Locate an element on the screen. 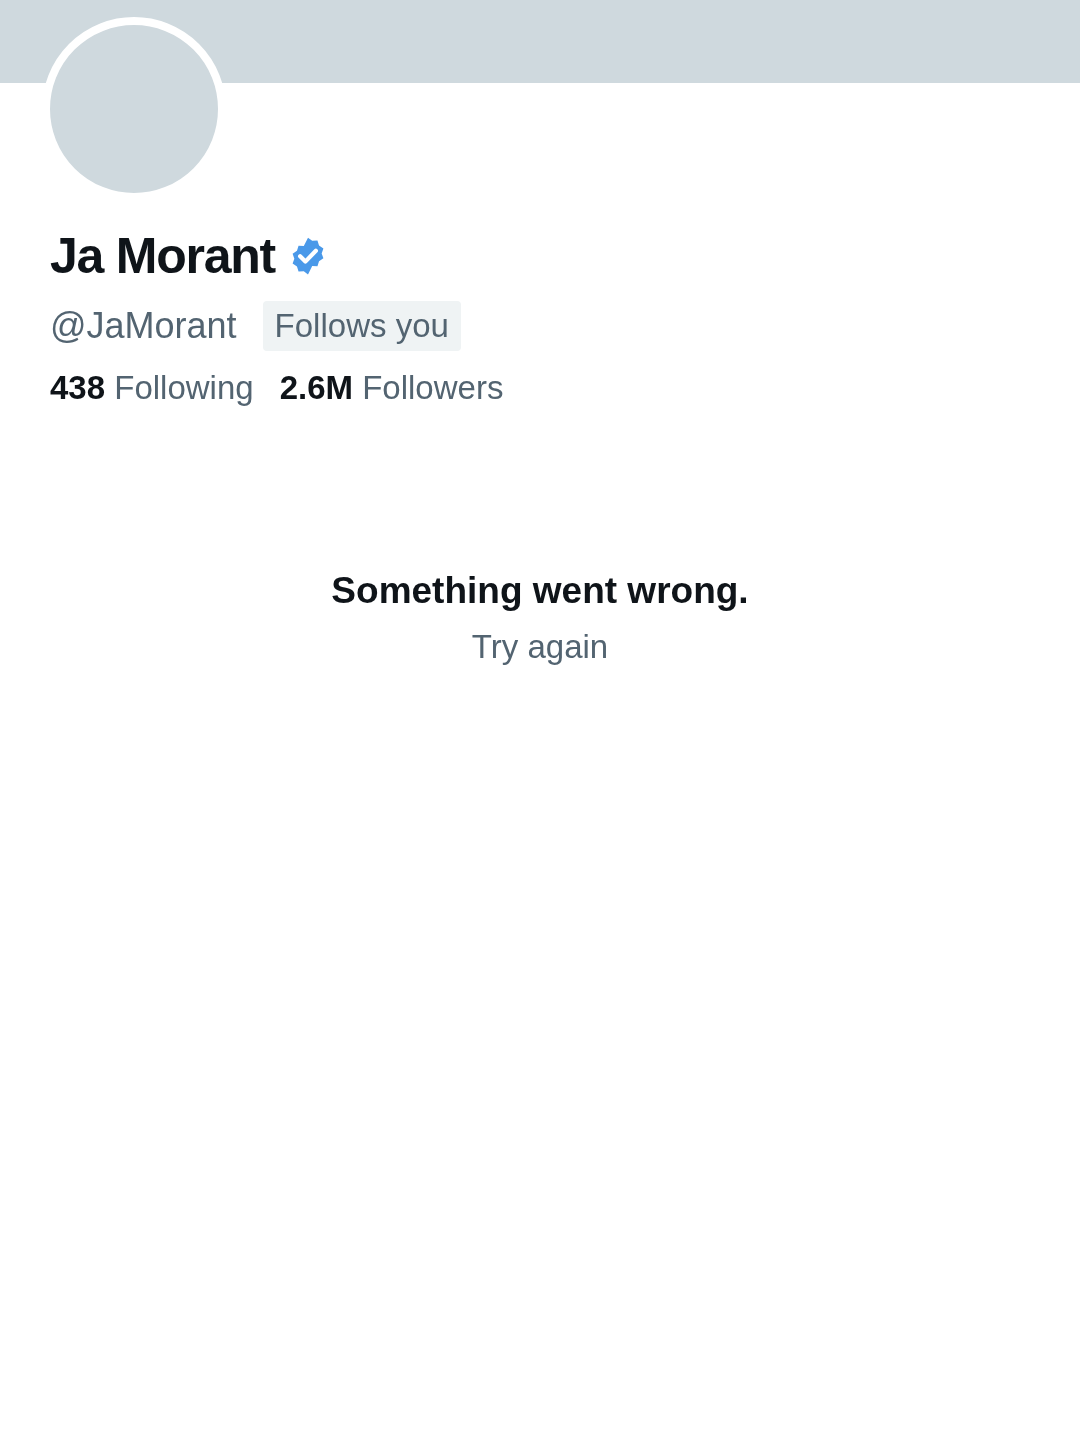 The image size is (1080, 1440). stat-link: 438 Following is located at coordinates (152, 388).